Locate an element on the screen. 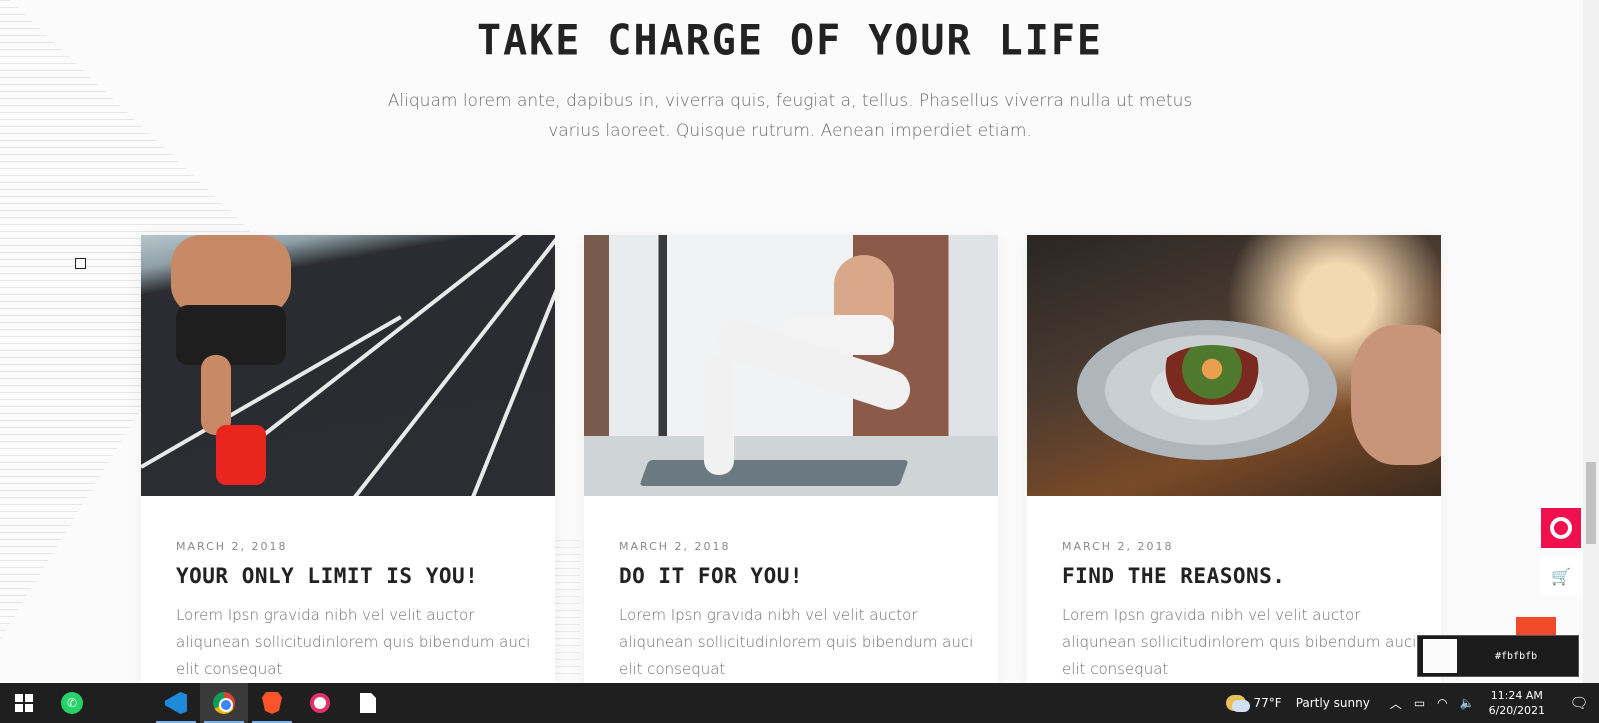 Image resolution: width=1599 pixels, height=723 pixels. selection-handle is located at coordinates (80, 263).